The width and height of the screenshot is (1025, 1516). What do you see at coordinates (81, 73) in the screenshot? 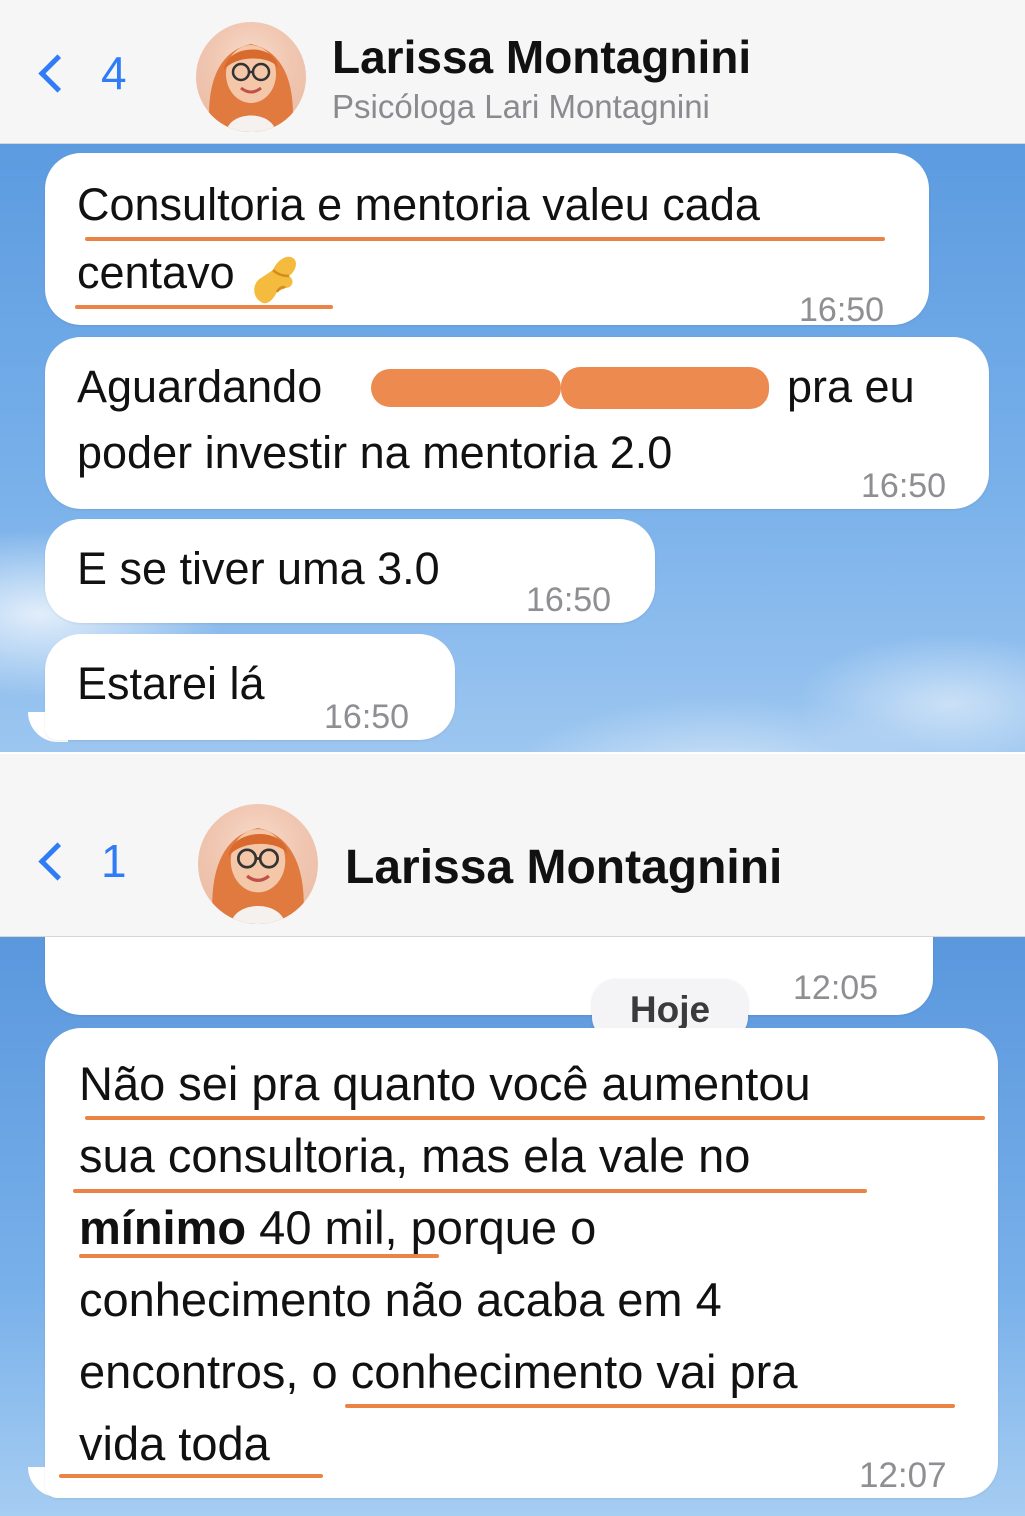
I see `back-button: 4` at bounding box center [81, 73].